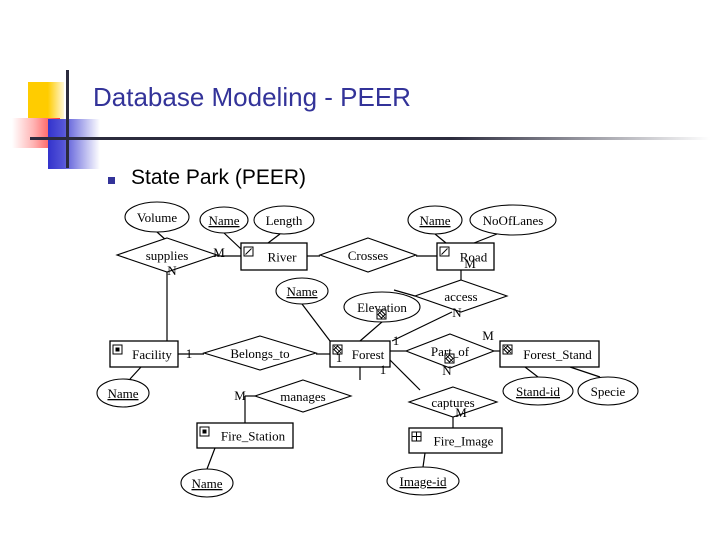 The width and height of the screenshot is (720, 540). I want to click on link-length-river, so click(274, 238).